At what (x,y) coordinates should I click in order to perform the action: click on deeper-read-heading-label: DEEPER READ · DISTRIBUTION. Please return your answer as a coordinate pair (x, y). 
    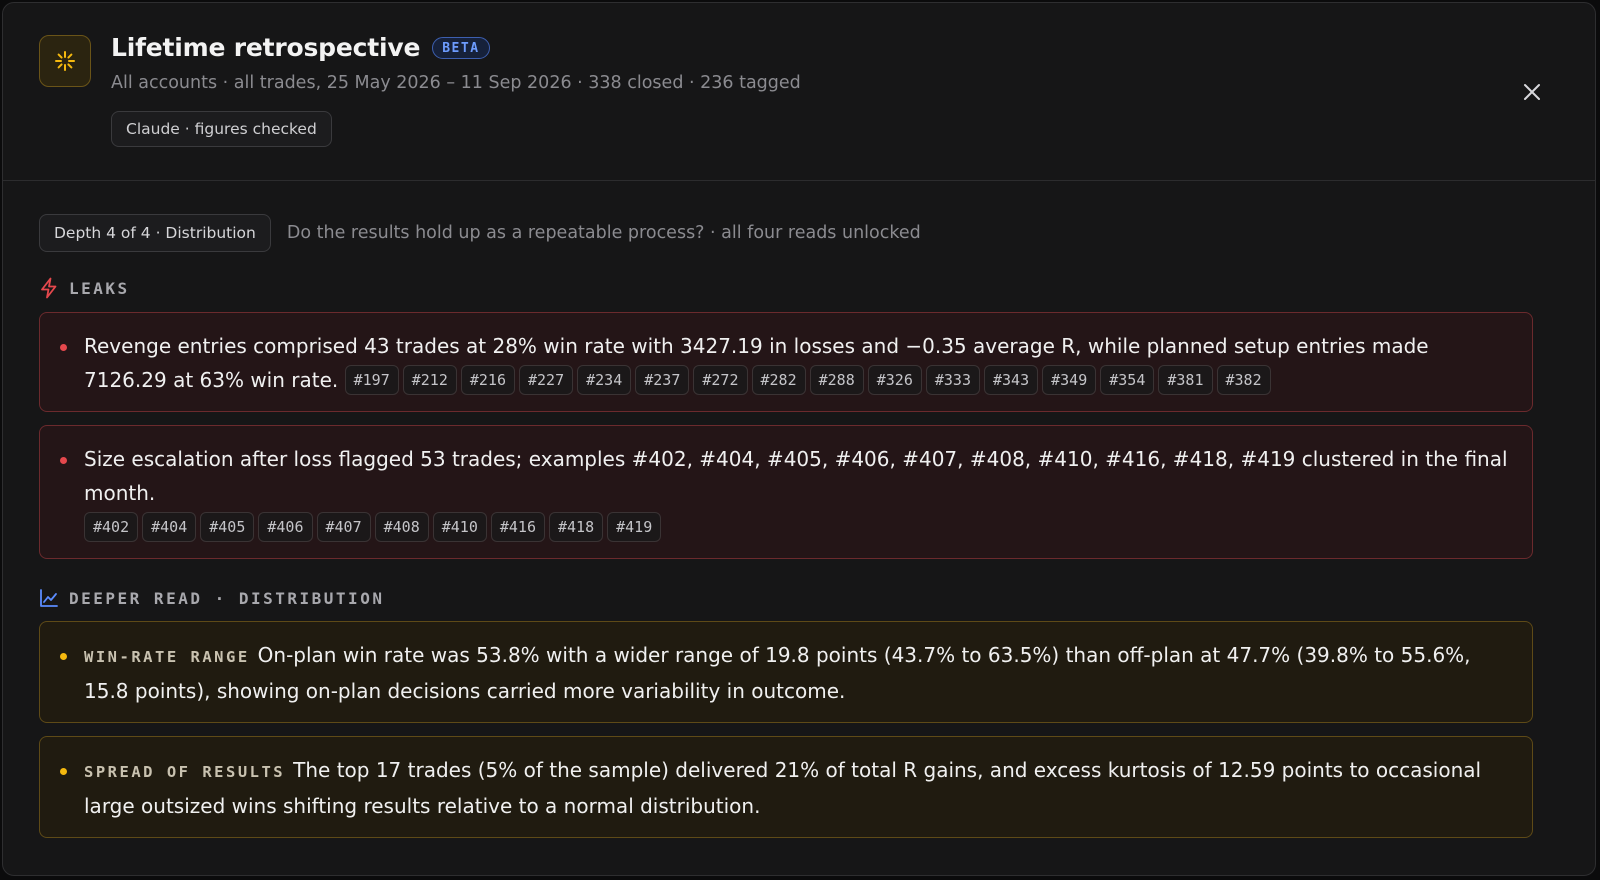
    Looking at the image, I should click on (227, 598).